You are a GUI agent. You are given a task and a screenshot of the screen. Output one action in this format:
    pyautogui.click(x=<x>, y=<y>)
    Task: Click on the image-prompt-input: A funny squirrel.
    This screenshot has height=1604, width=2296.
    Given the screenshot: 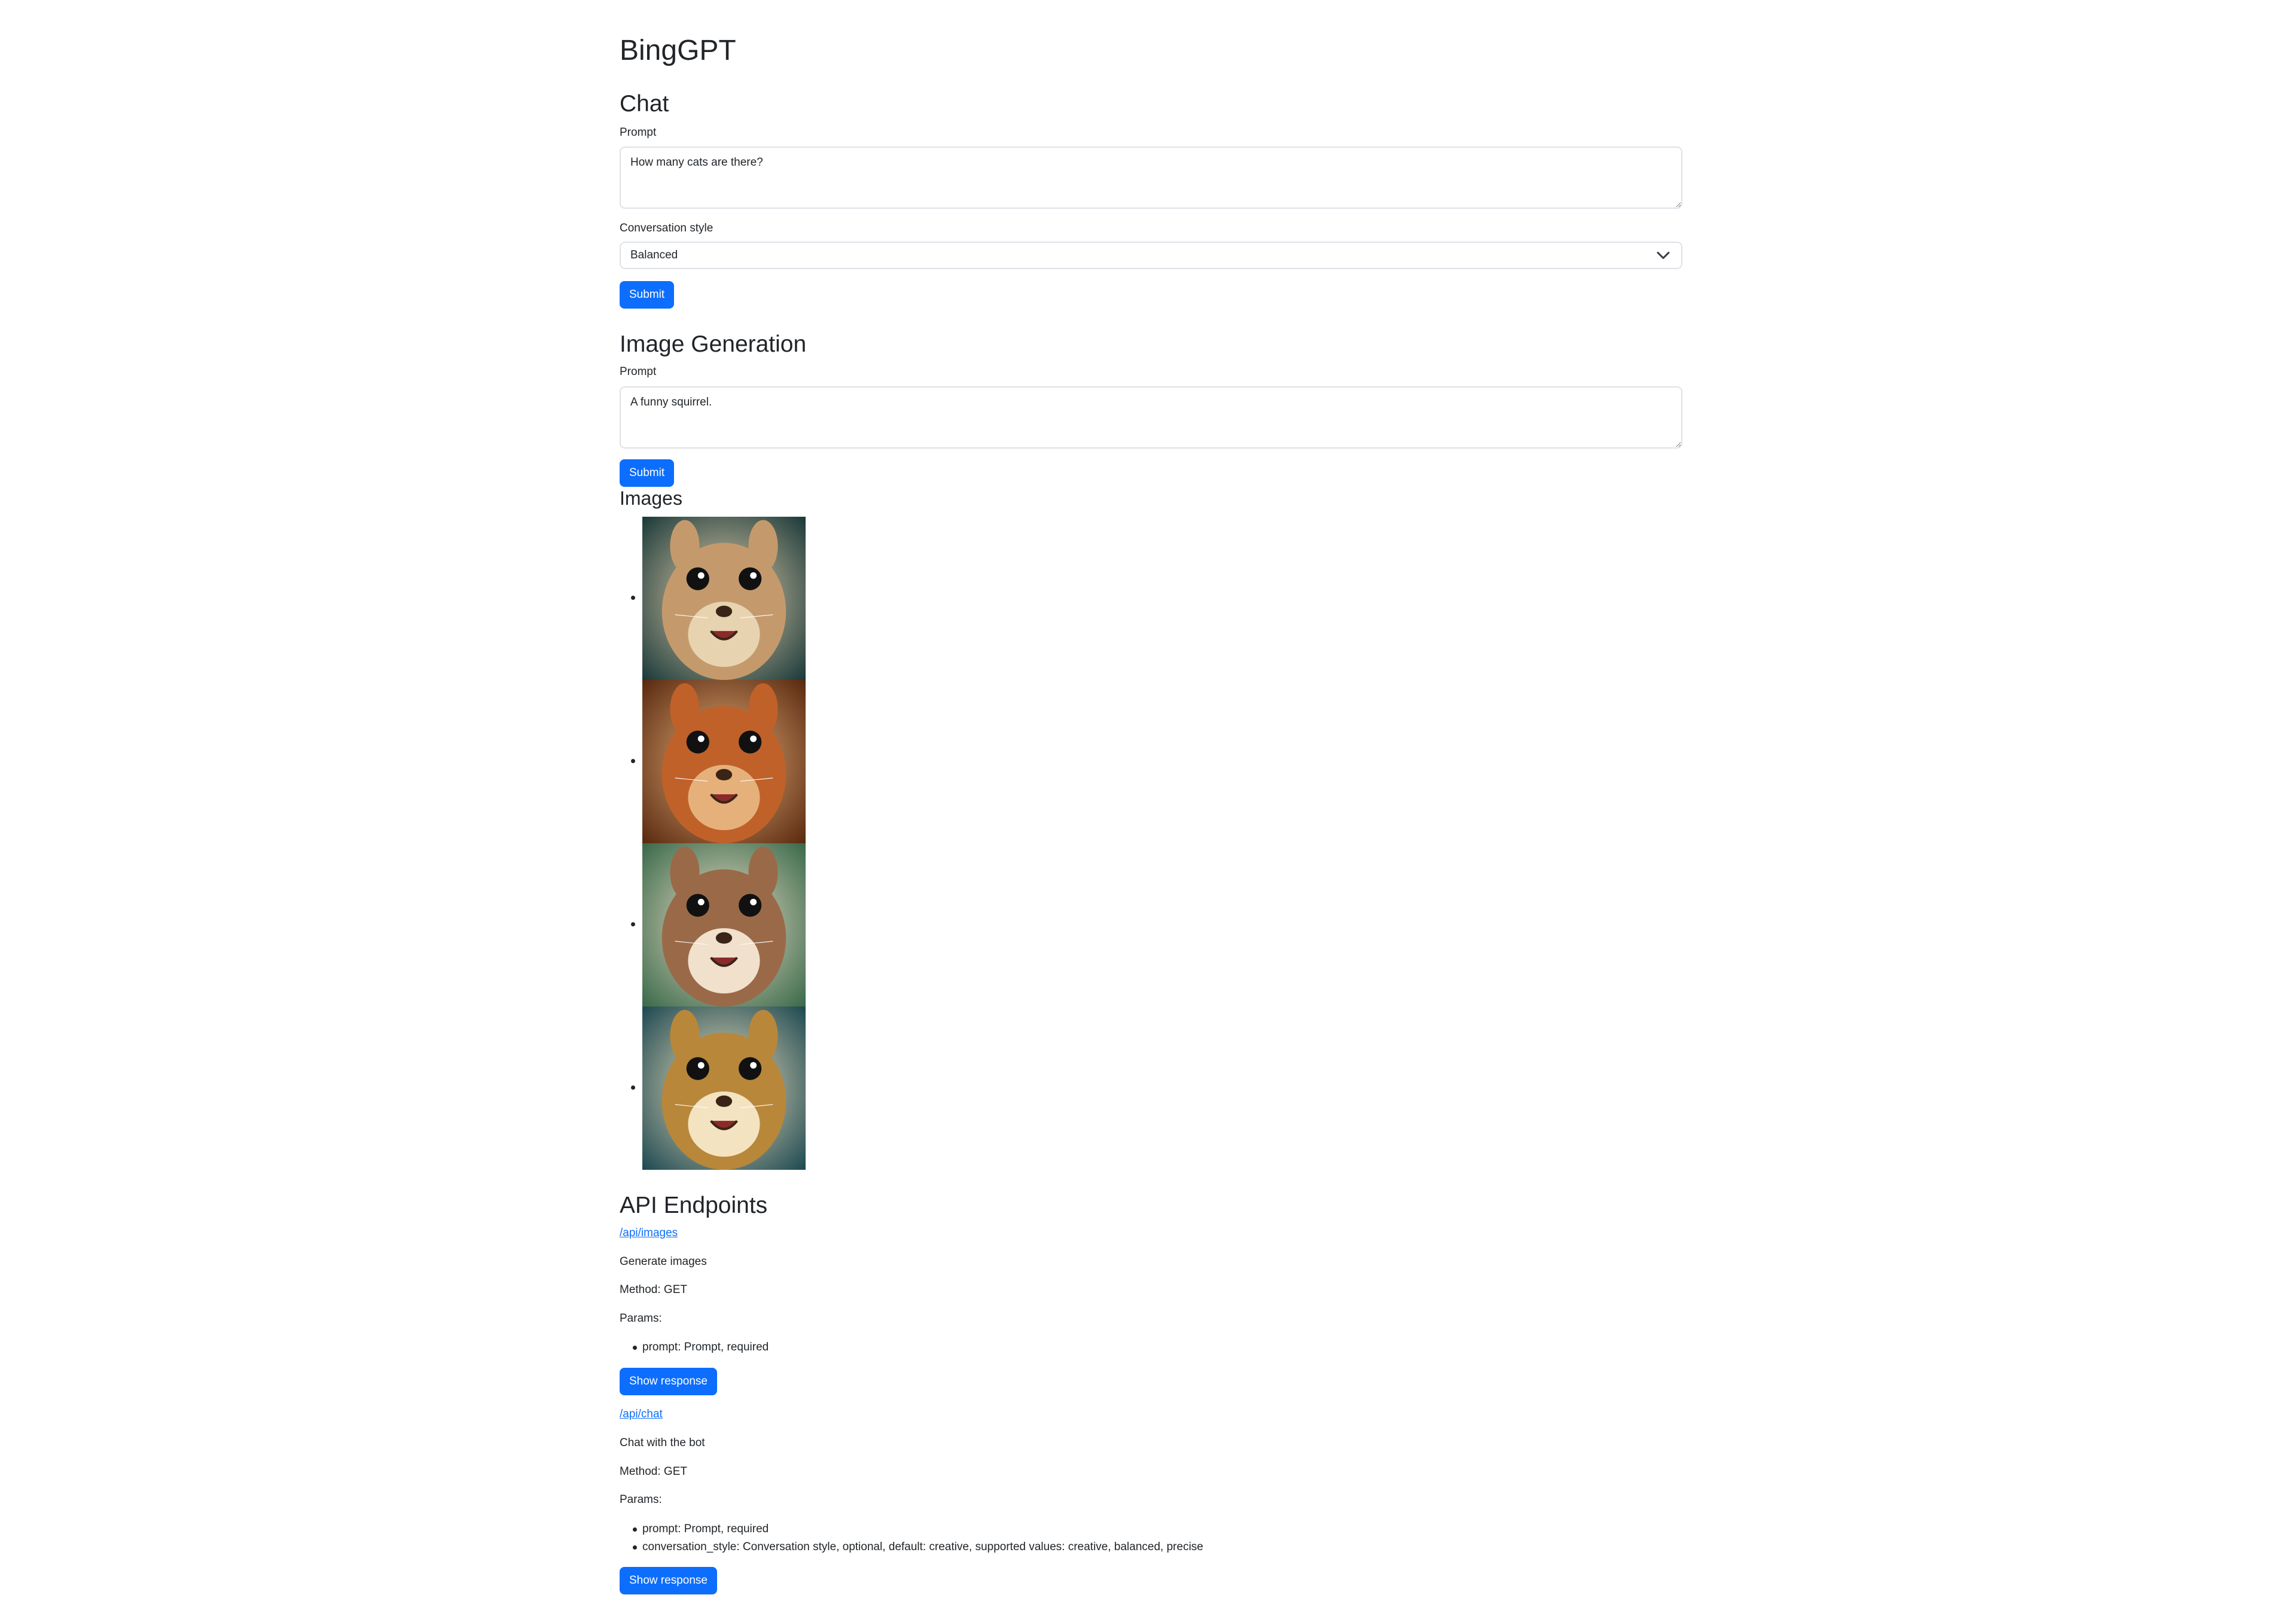 What is the action you would take?
    pyautogui.click(x=1151, y=417)
    